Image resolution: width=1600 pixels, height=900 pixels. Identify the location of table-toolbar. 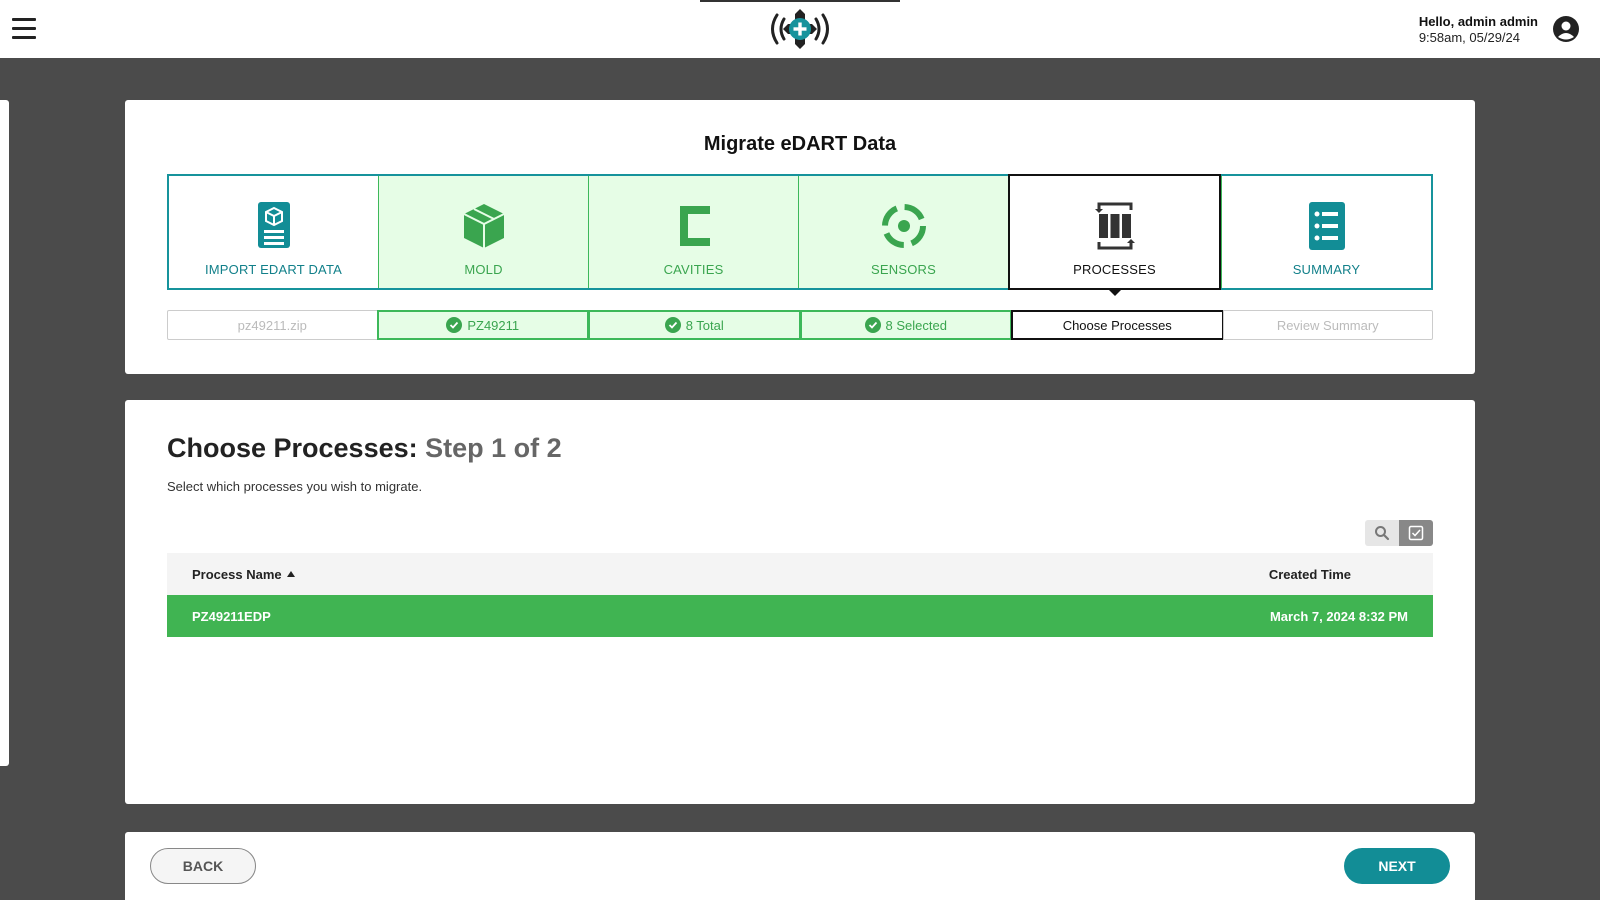
(1399, 533).